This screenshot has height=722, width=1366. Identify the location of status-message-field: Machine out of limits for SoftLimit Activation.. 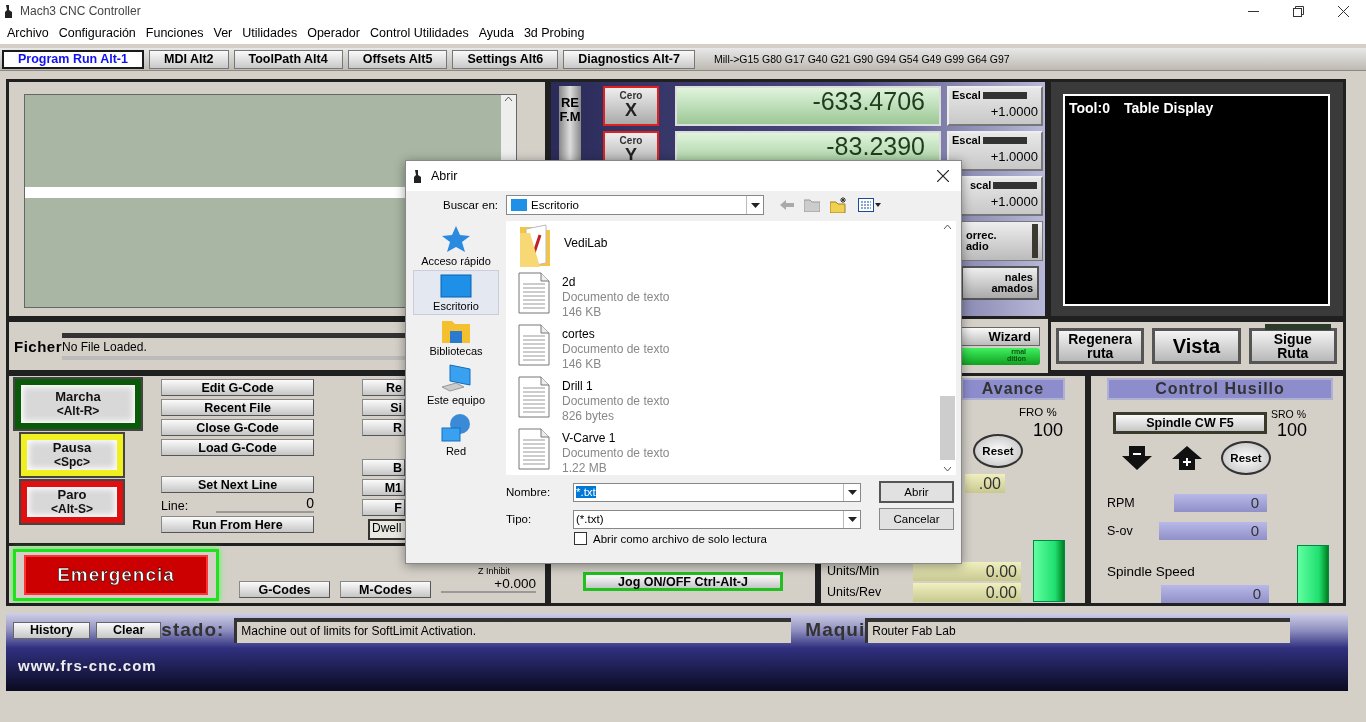
(513, 630).